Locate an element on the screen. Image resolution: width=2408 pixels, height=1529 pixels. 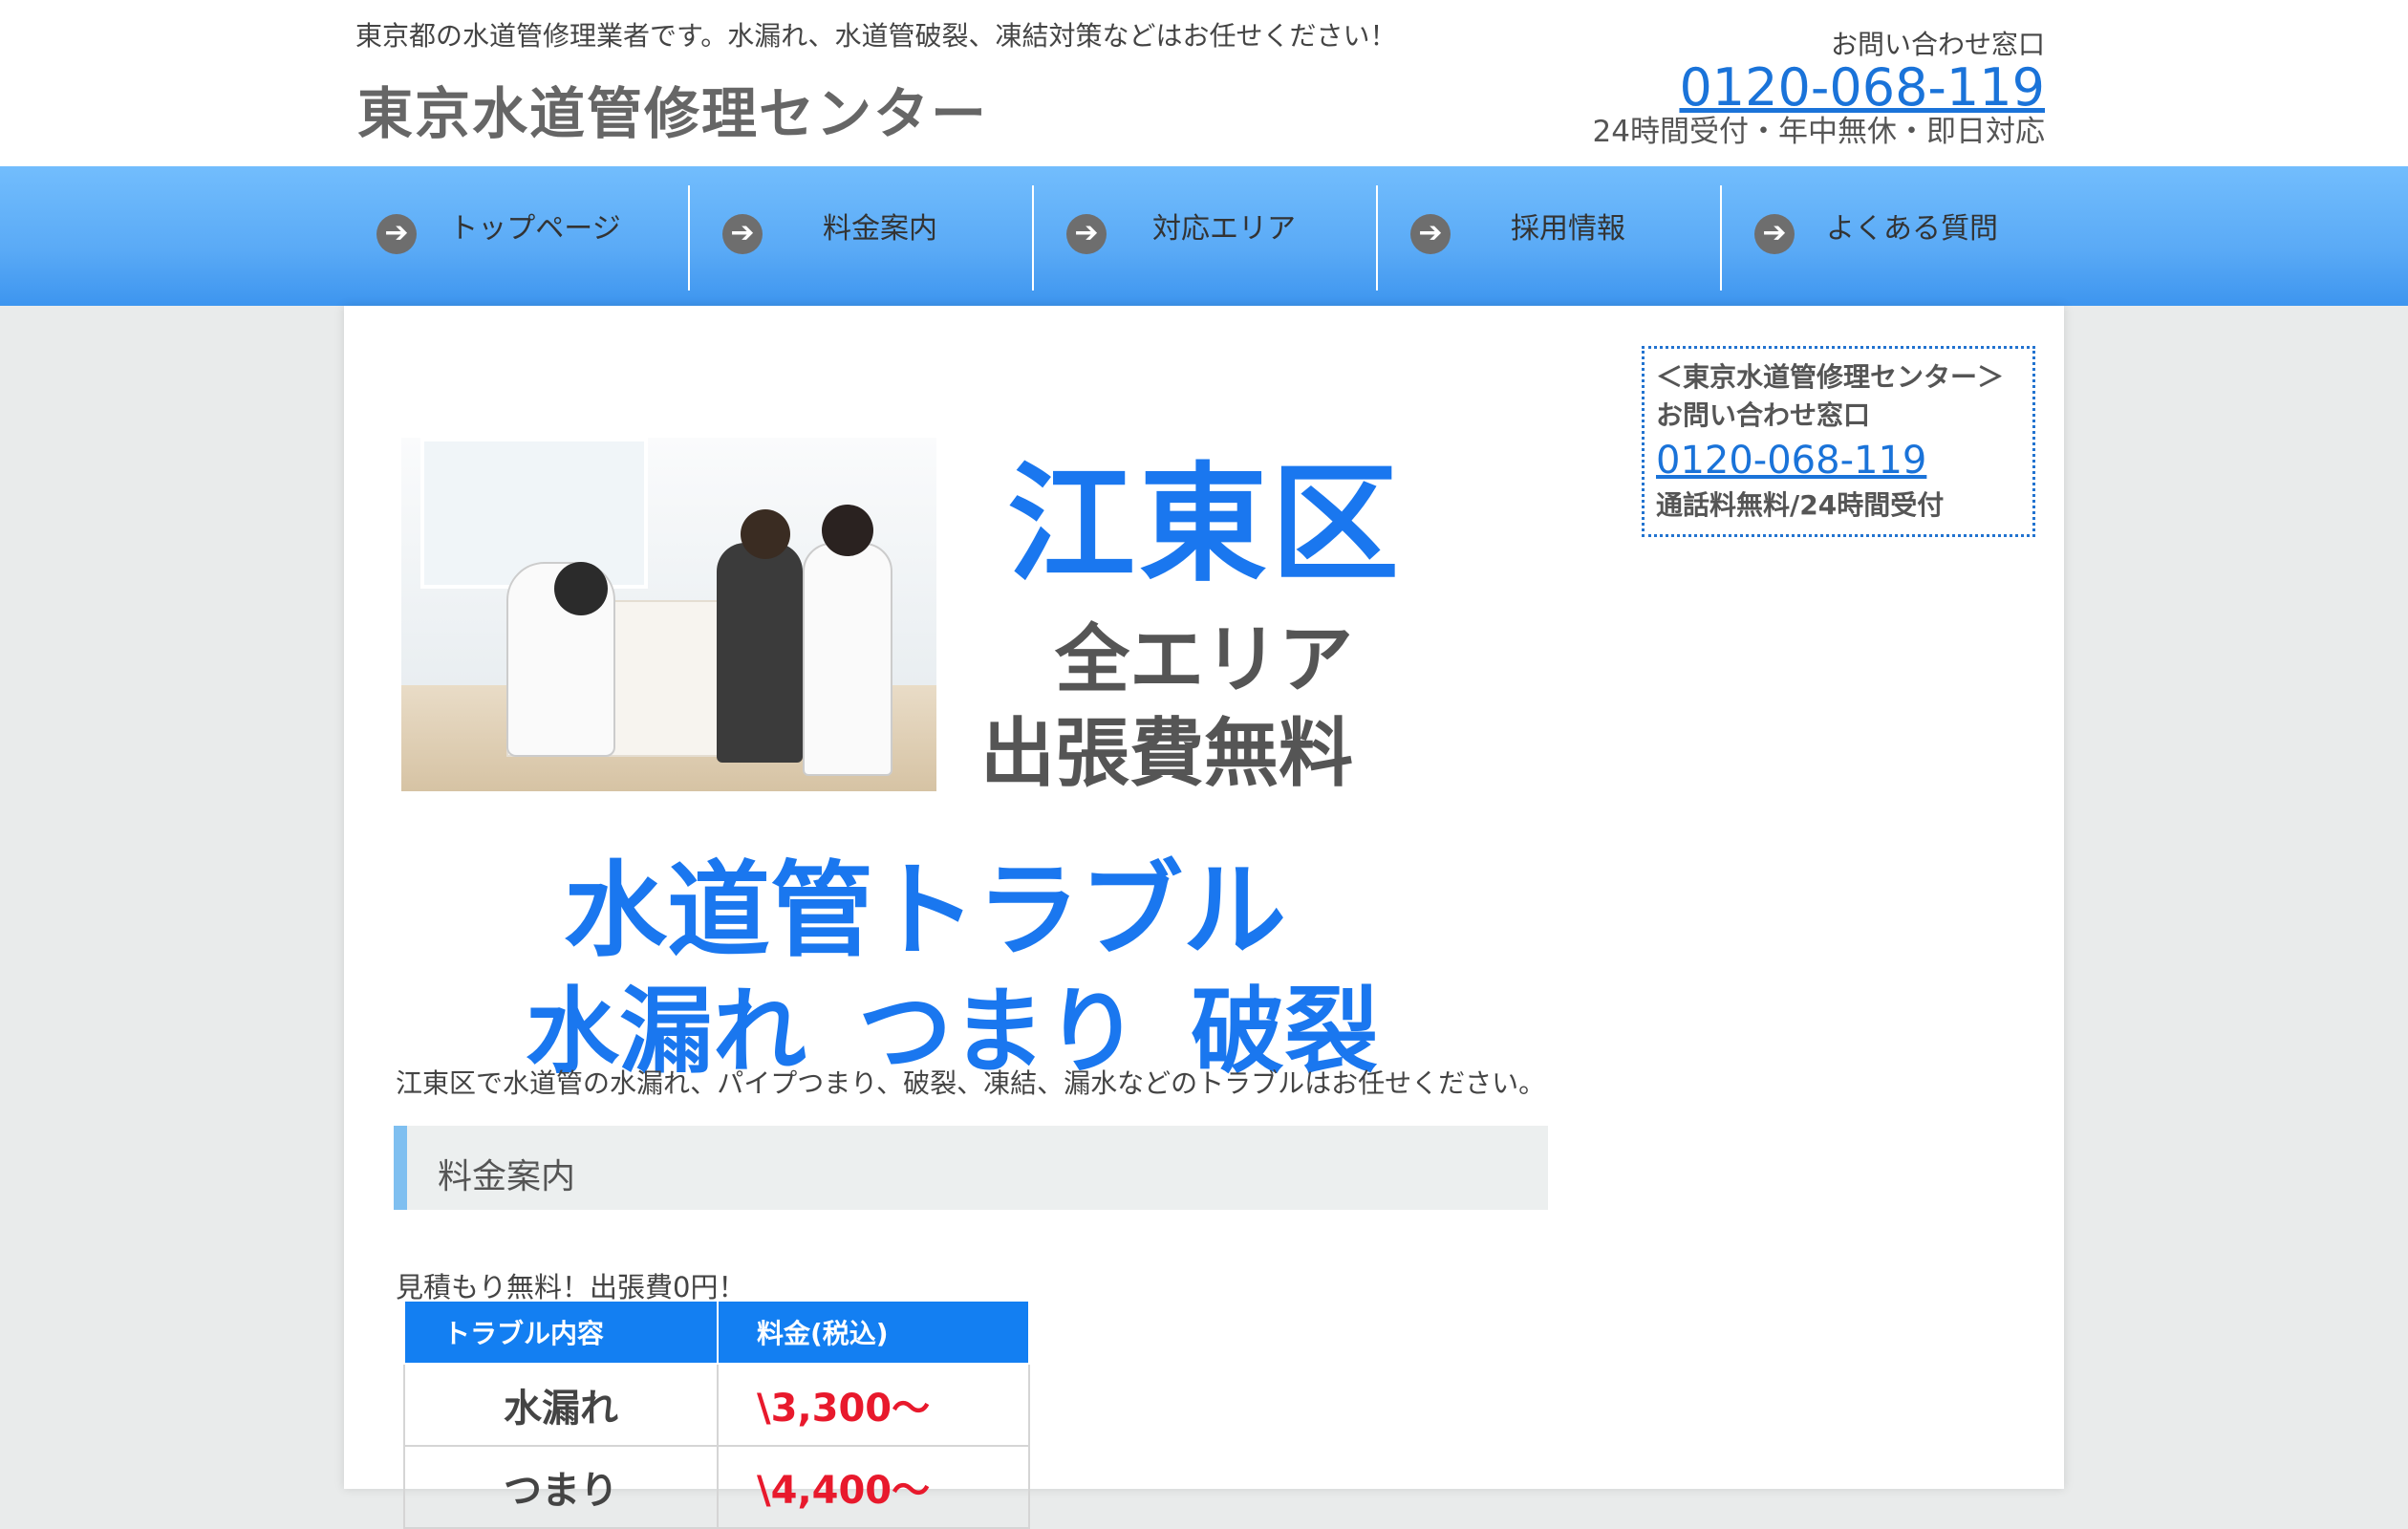
hero-photo-plumber is located at coordinates (669, 614).